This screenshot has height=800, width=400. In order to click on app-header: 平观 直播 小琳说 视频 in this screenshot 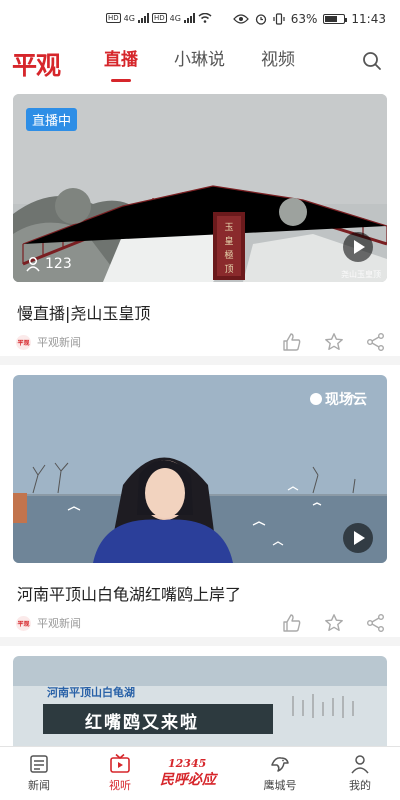, I will do `click(200, 62)`.